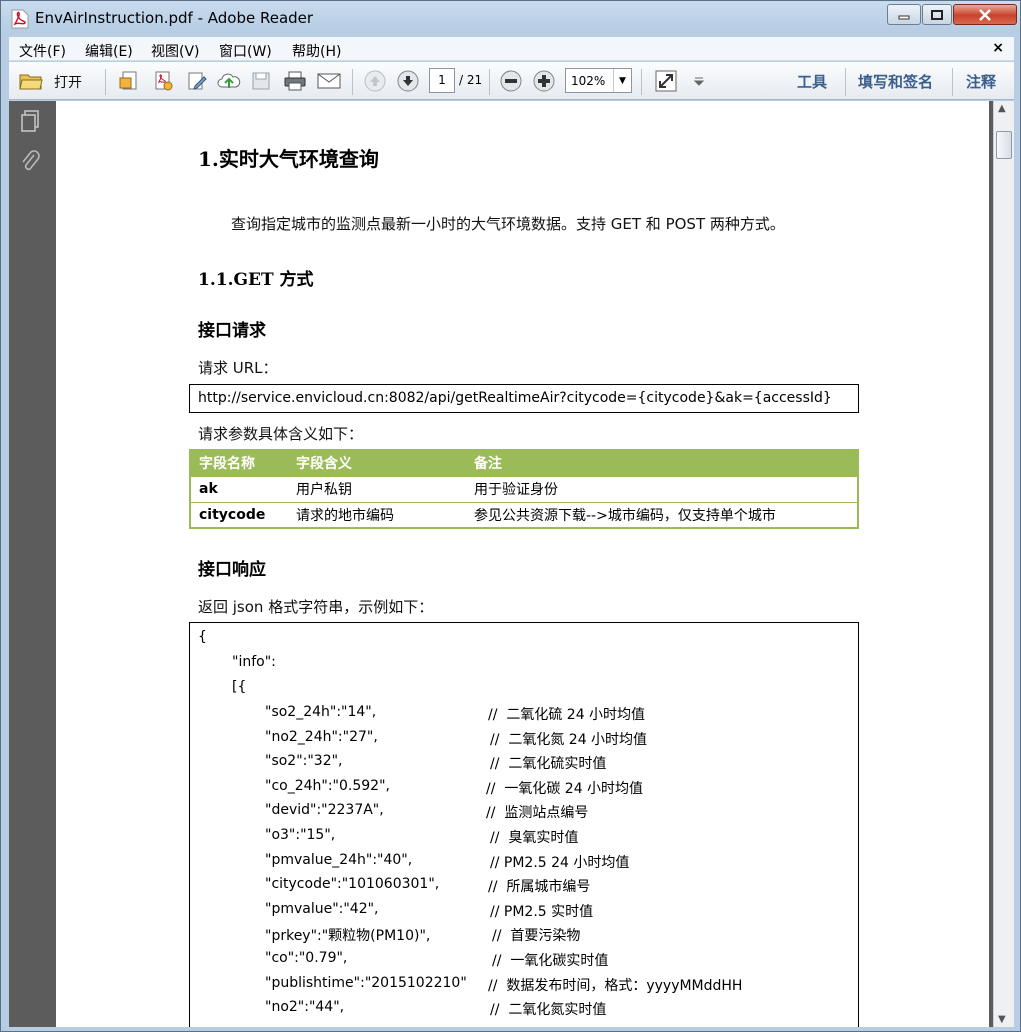 The width and height of the screenshot is (1021, 1032). What do you see at coordinates (895, 81) in the screenshot?
I see `fill-and-sign-button: 填写和签名` at bounding box center [895, 81].